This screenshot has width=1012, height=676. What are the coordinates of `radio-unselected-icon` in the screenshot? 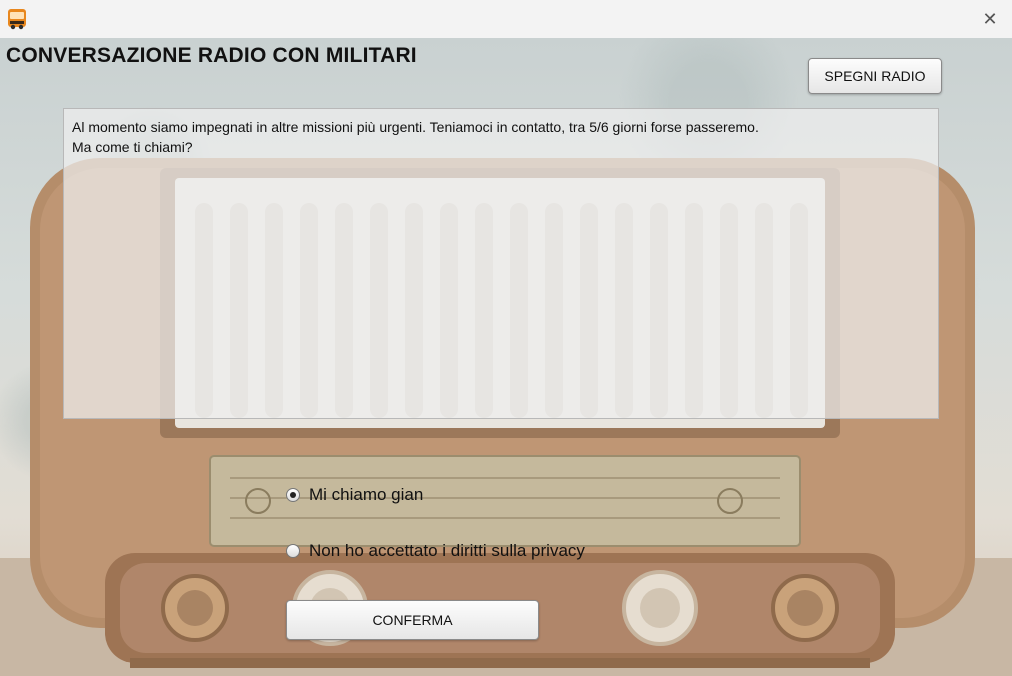 It's located at (293, 551).